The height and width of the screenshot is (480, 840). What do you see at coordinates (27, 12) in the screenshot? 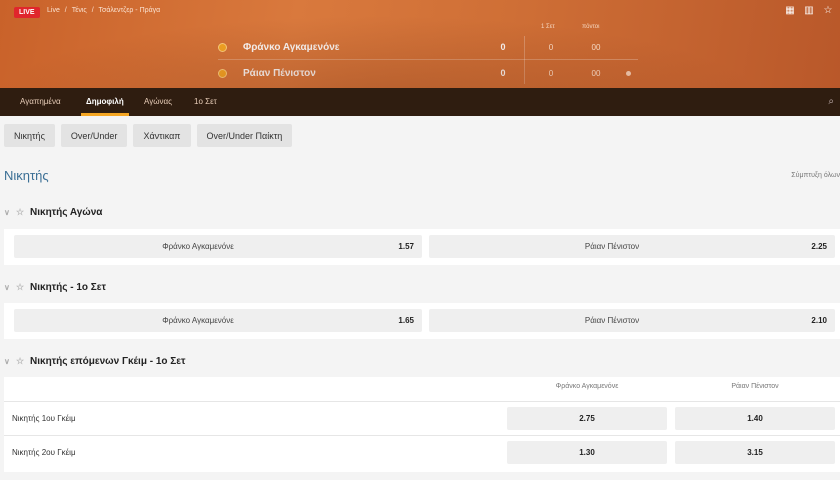
I see `live-badge: LIVE` at bounding box center [27, 12].